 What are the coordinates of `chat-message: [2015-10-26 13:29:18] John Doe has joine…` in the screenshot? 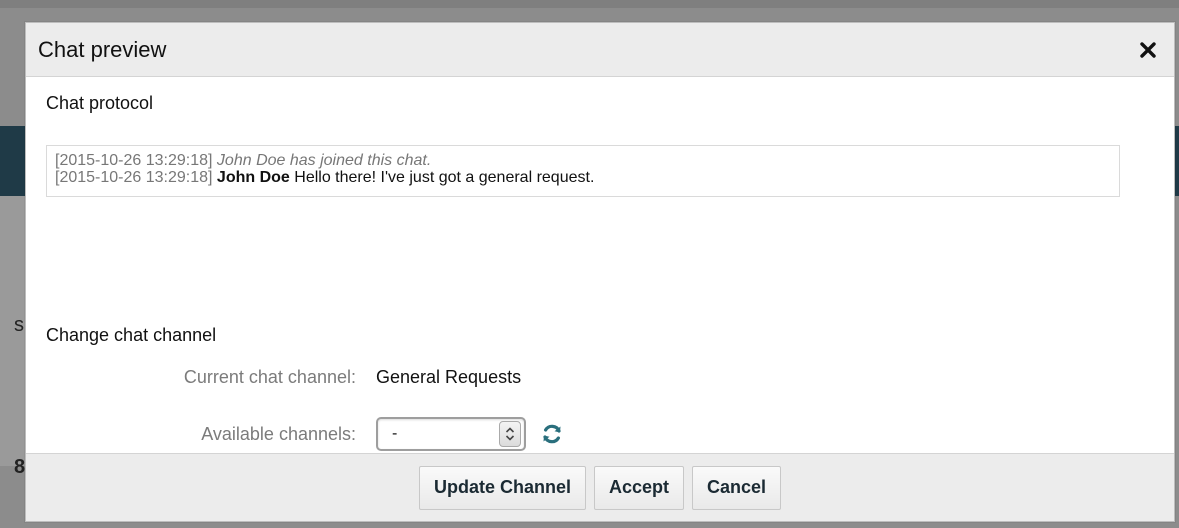 It's located at (583, 160).